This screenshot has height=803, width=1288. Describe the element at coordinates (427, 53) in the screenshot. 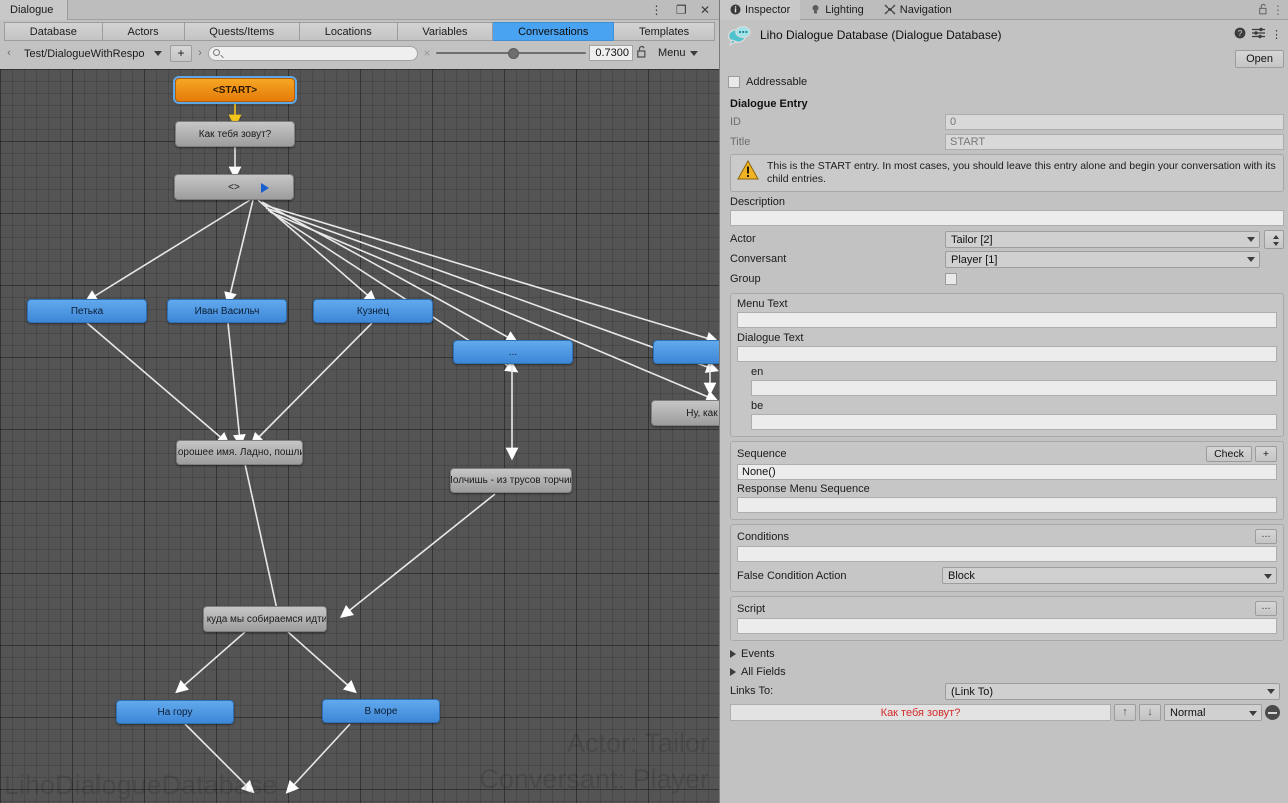

I see `search-clear-icon: ×` at that location.